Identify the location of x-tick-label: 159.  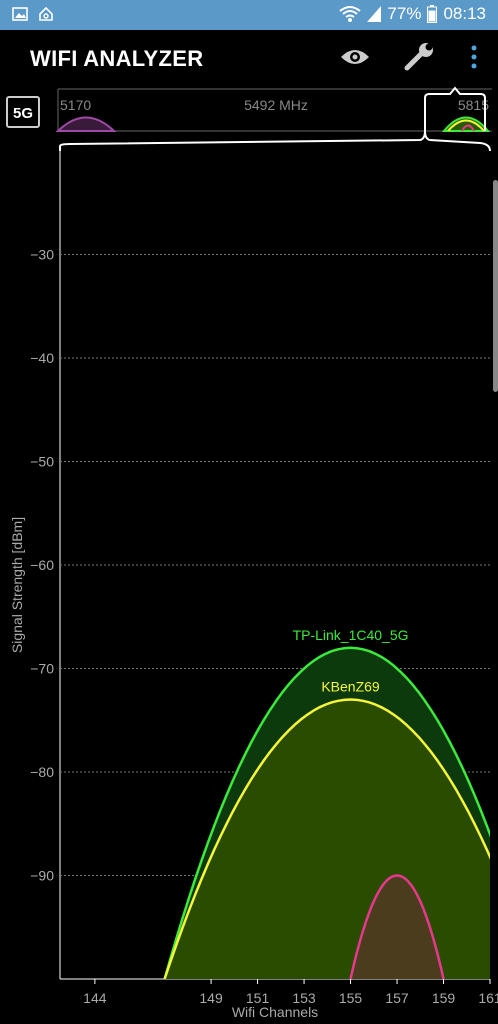
(444, 998).